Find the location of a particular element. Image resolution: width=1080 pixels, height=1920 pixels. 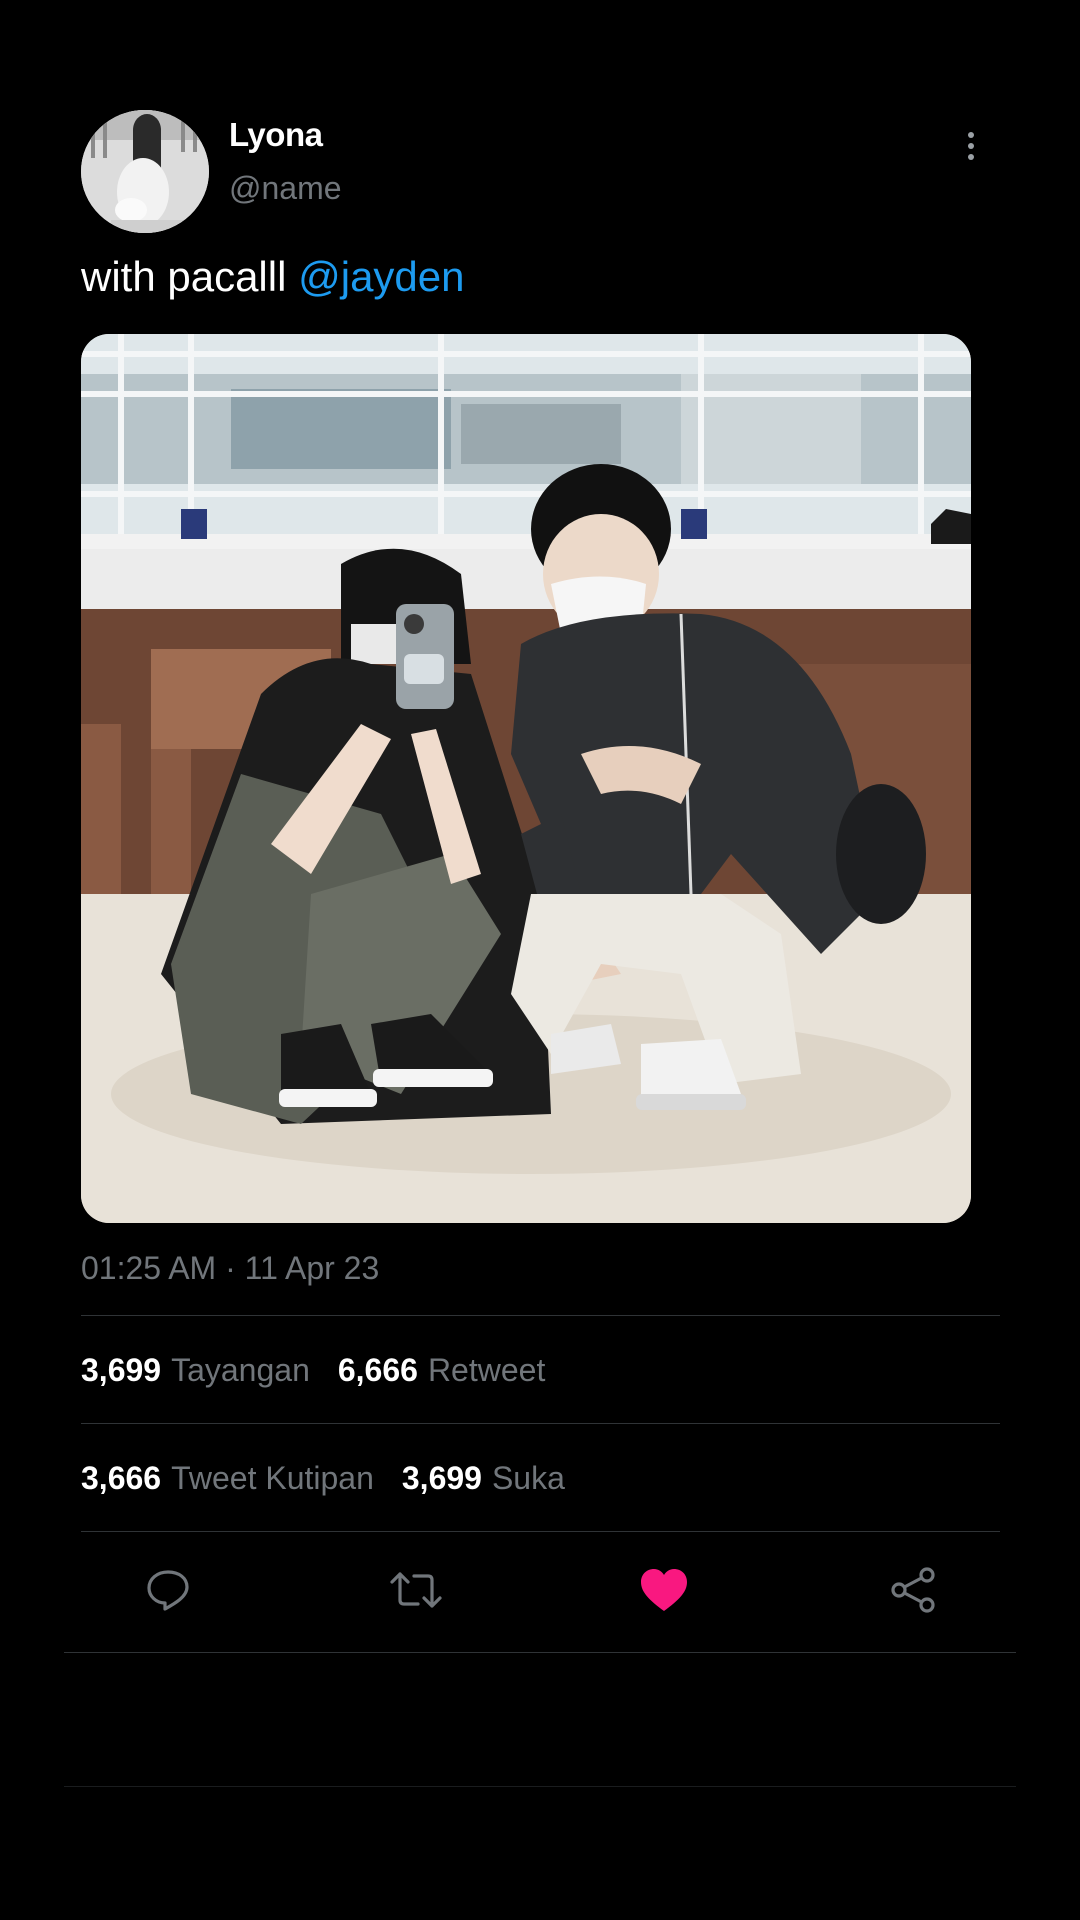

retweets-label: Retweet is located at coordinates (486, 1370).